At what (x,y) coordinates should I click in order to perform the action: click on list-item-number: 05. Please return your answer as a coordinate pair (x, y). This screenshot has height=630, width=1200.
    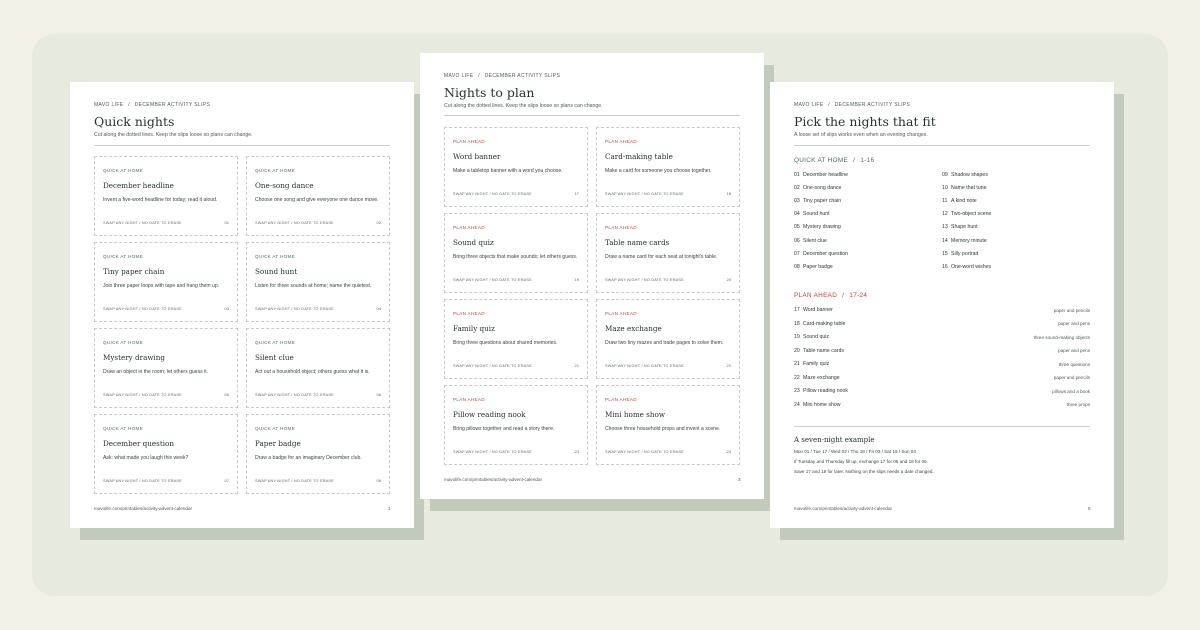
    Looking at the image, I should click on (797, 227).